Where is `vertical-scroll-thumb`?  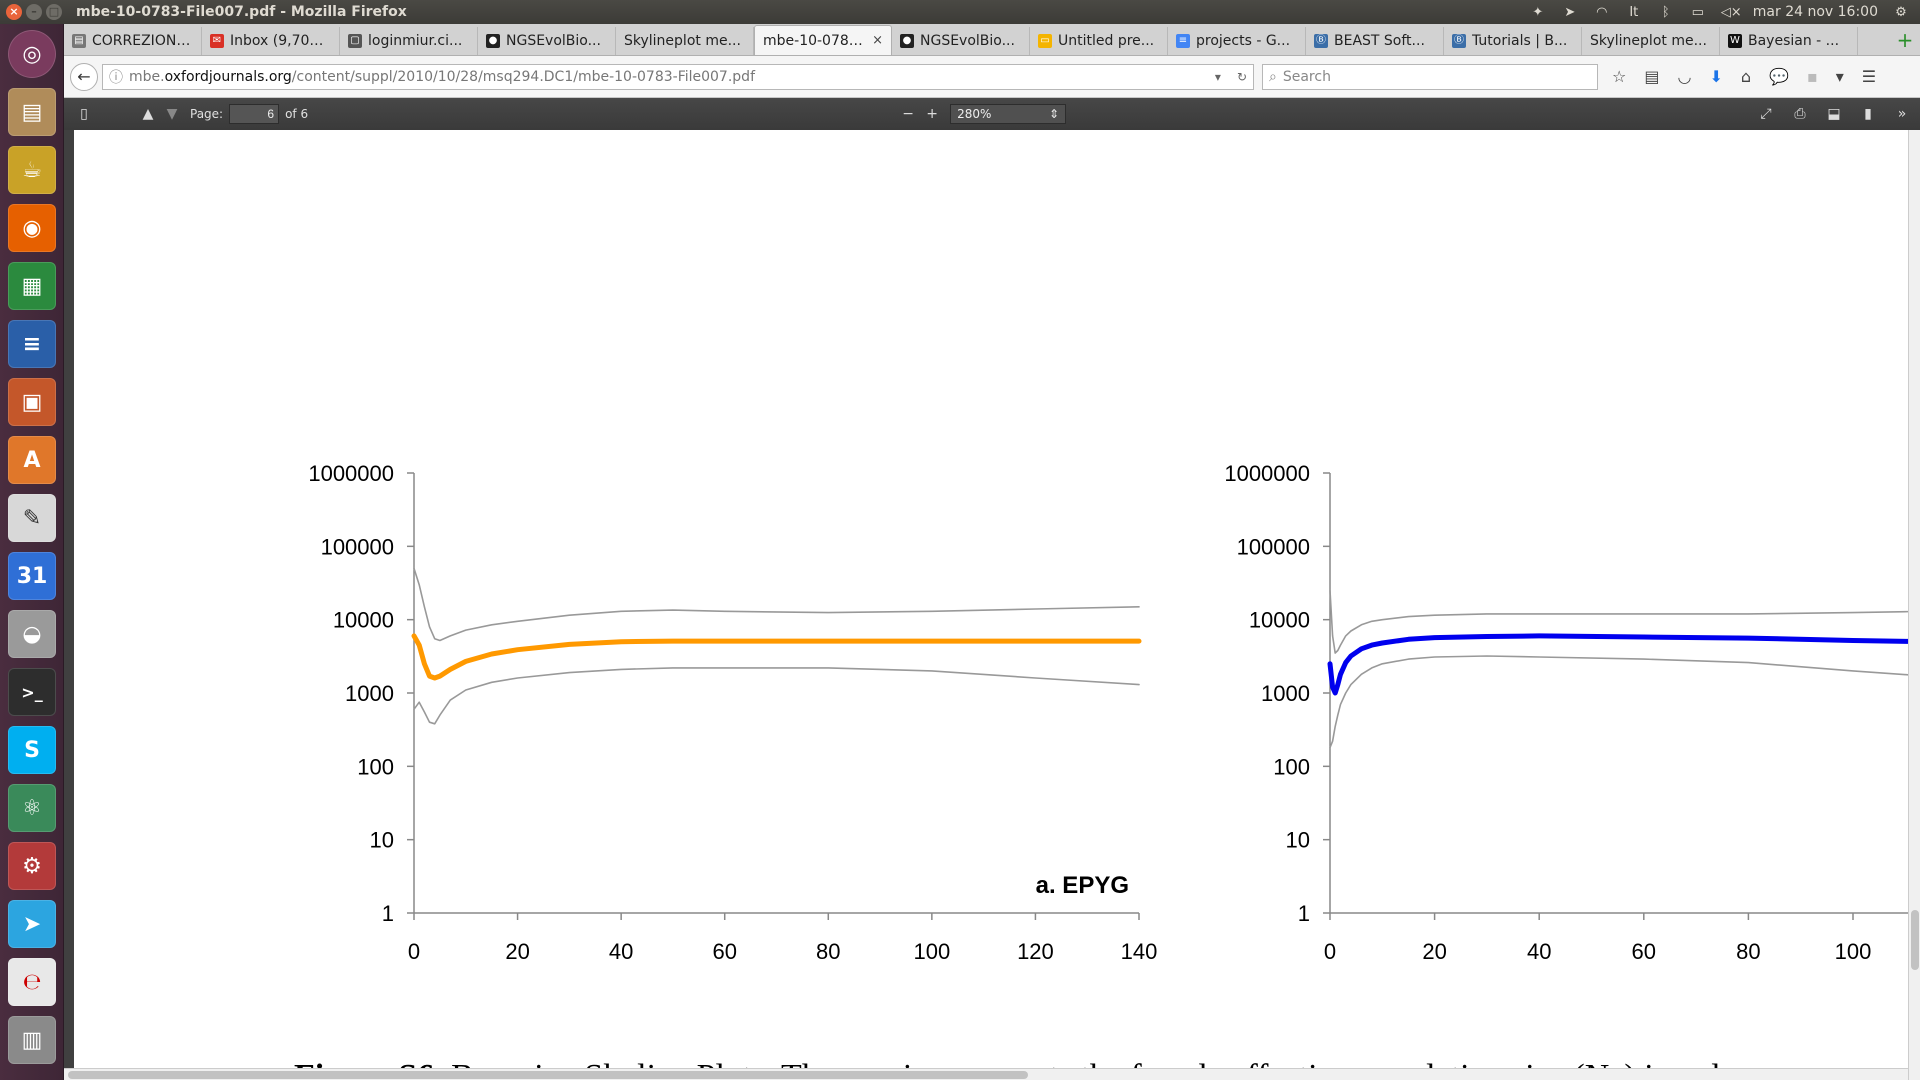 vertical-scroll-thumb is located at coordinates (1915, 940).